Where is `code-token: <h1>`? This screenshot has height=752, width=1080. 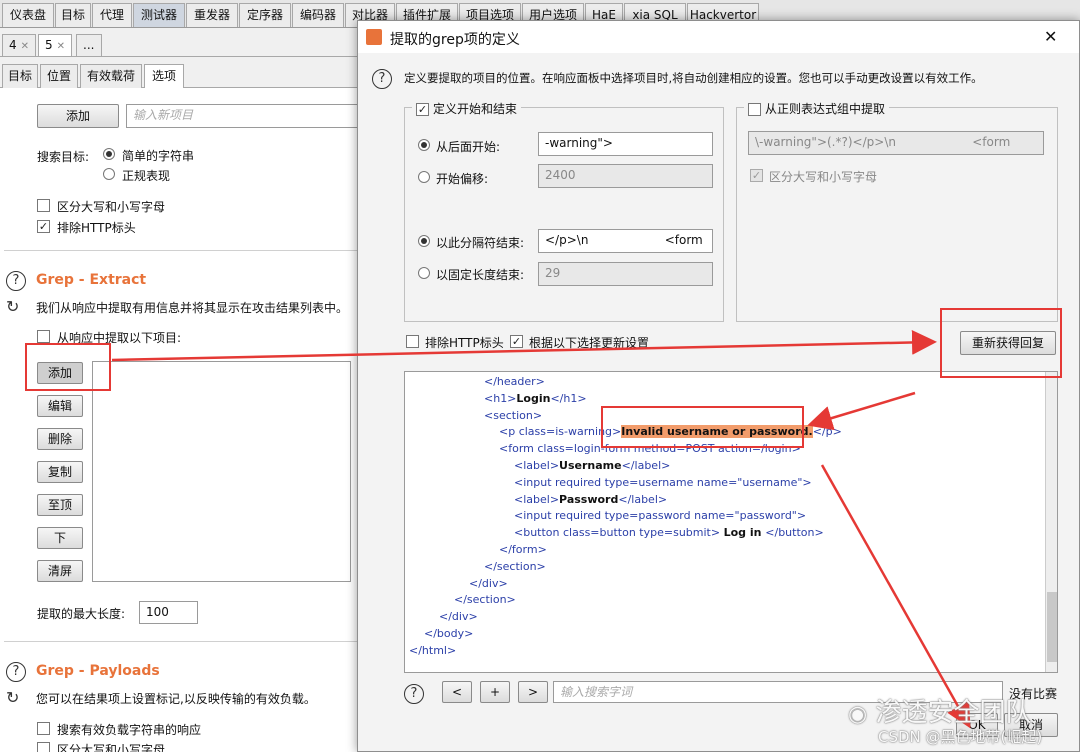
code-token: <h1> is located at coordinates (500, 398).